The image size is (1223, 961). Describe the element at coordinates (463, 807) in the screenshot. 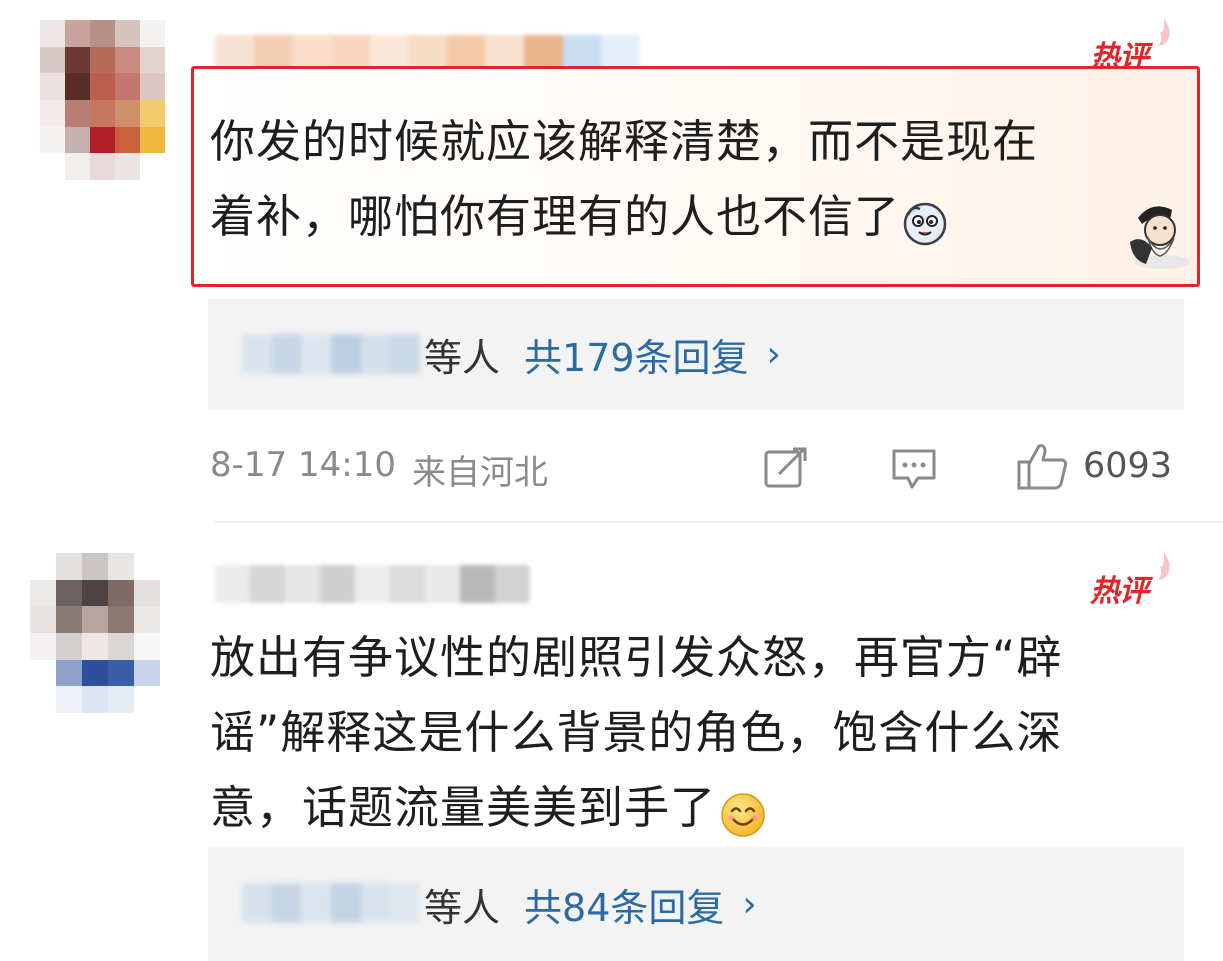

I see `comment-text-line: 意，话题流量美美到手了` at that location.